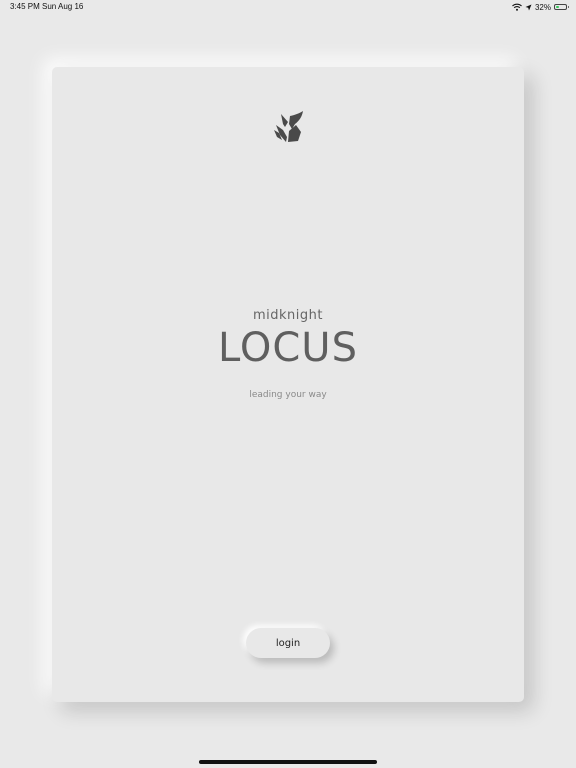 This screenshot has width=576, height=768. I want to click on battery-icon, so click(561, 7).